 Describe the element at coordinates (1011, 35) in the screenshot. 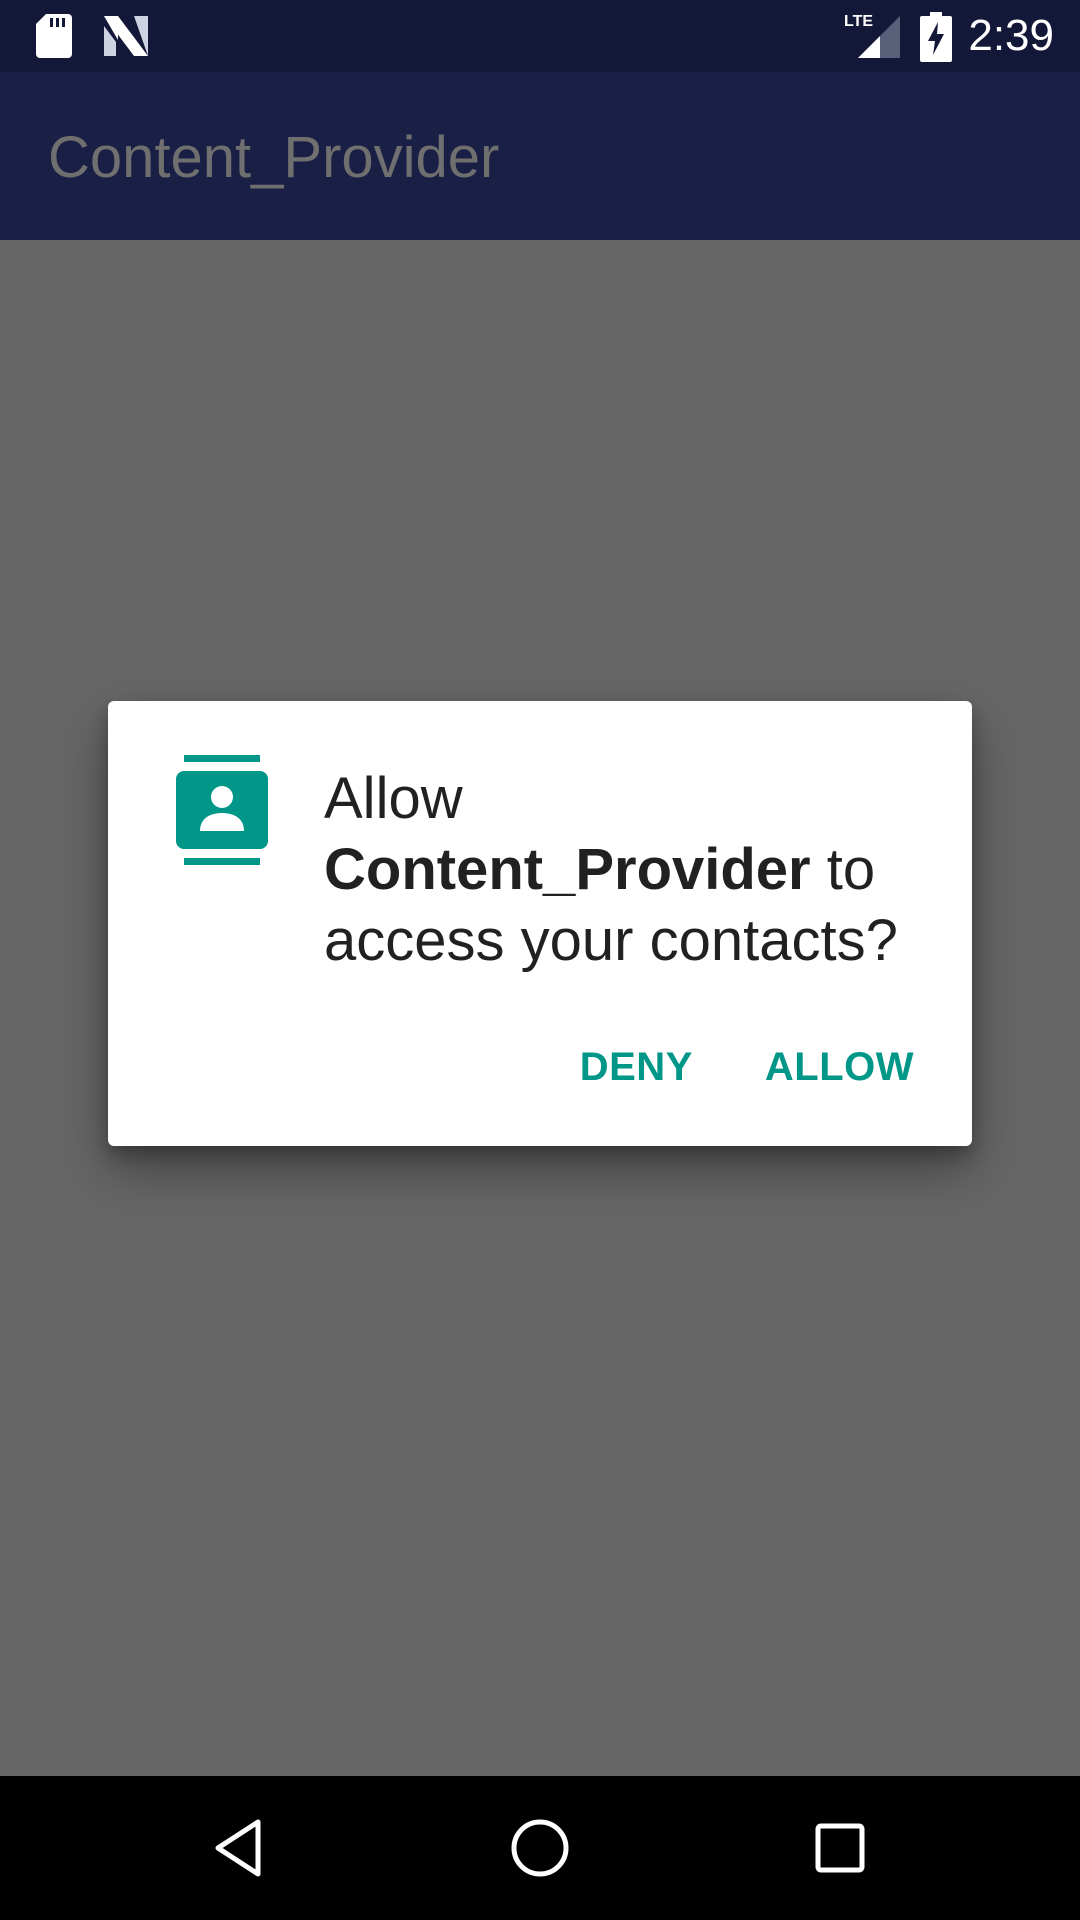

I see `status-clock: 2:39` at that location.